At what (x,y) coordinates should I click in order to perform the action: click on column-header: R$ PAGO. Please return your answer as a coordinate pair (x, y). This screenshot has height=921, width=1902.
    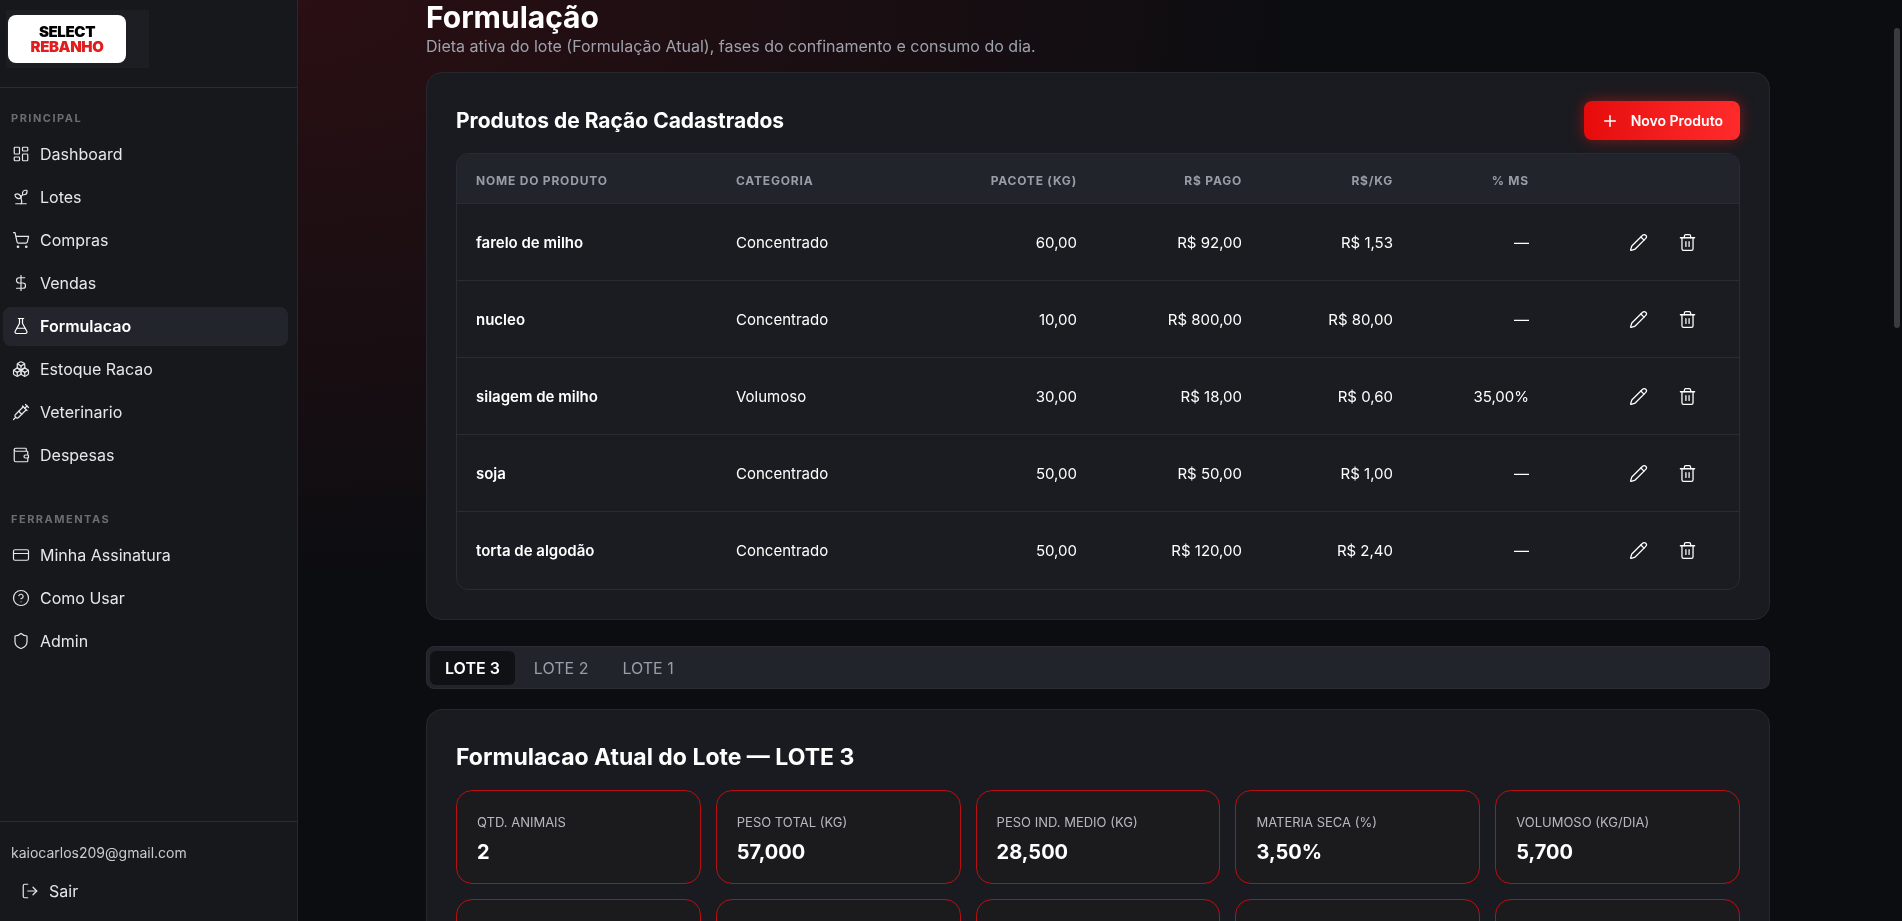
    Looking at the image, I should click on (1213, 180).